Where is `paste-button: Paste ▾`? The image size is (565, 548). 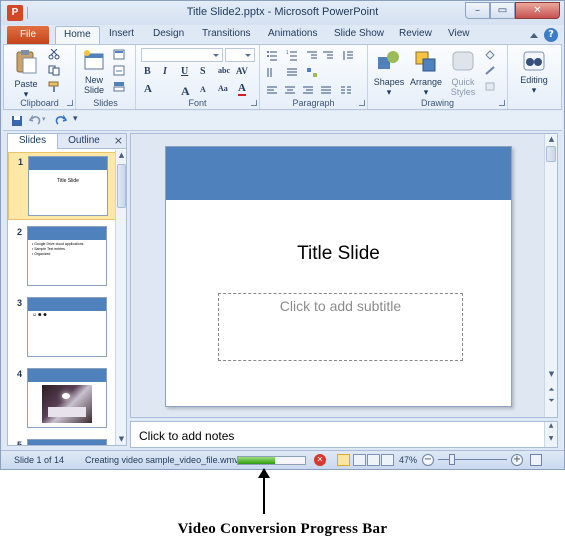
paste-button: Paste ▾ is located at coordinates (26, 74).